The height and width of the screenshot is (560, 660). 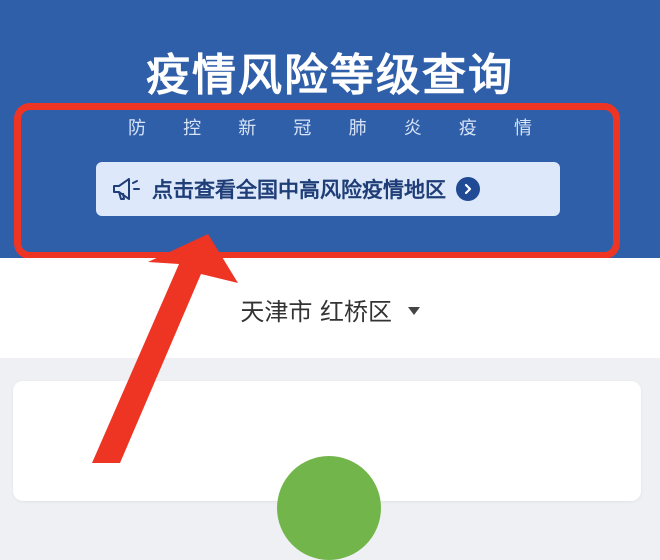 What do you see at coordinates (329, 508) in the screenshot?
I see `risk-status-indicator` at bounding box center [329, 508].